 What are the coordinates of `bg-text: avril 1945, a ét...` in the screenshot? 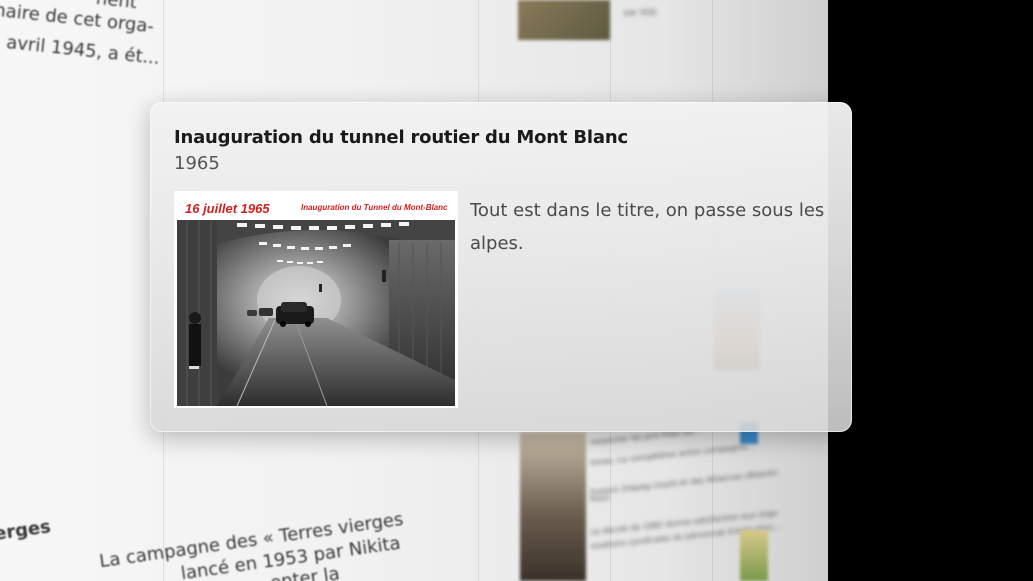 It's located at (83, 50).